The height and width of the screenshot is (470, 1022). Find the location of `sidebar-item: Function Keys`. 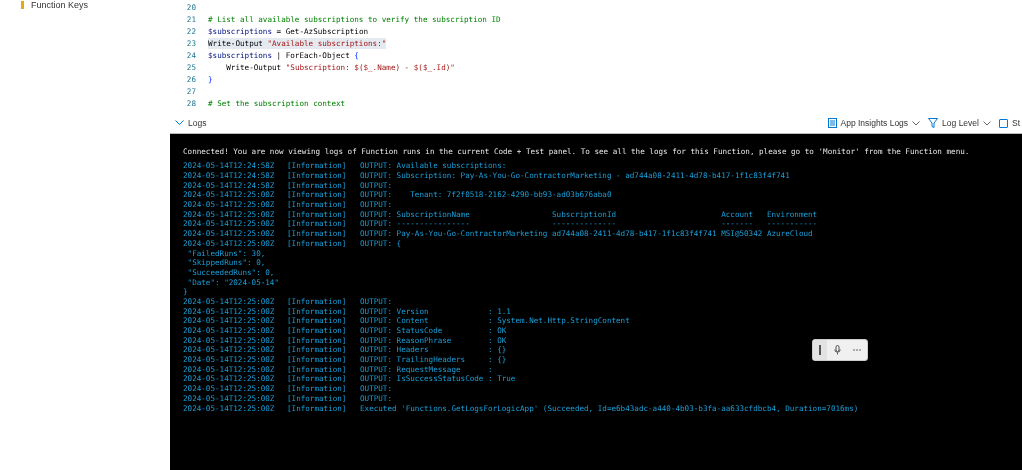

sidebar-item: Function Keys is located at coordinates (60, 5).